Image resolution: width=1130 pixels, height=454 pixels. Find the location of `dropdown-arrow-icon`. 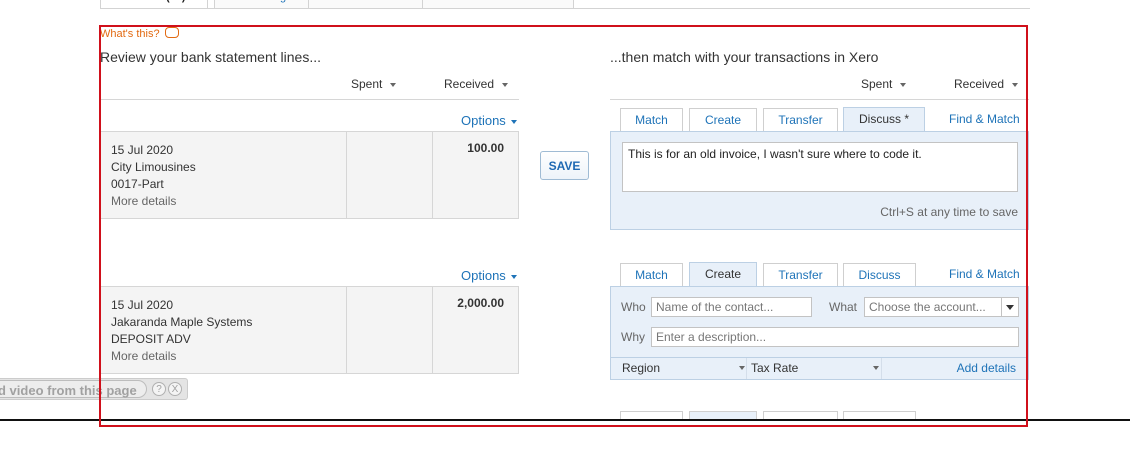

dropdown-arrow-icon is located at coordinates (1009, 307).